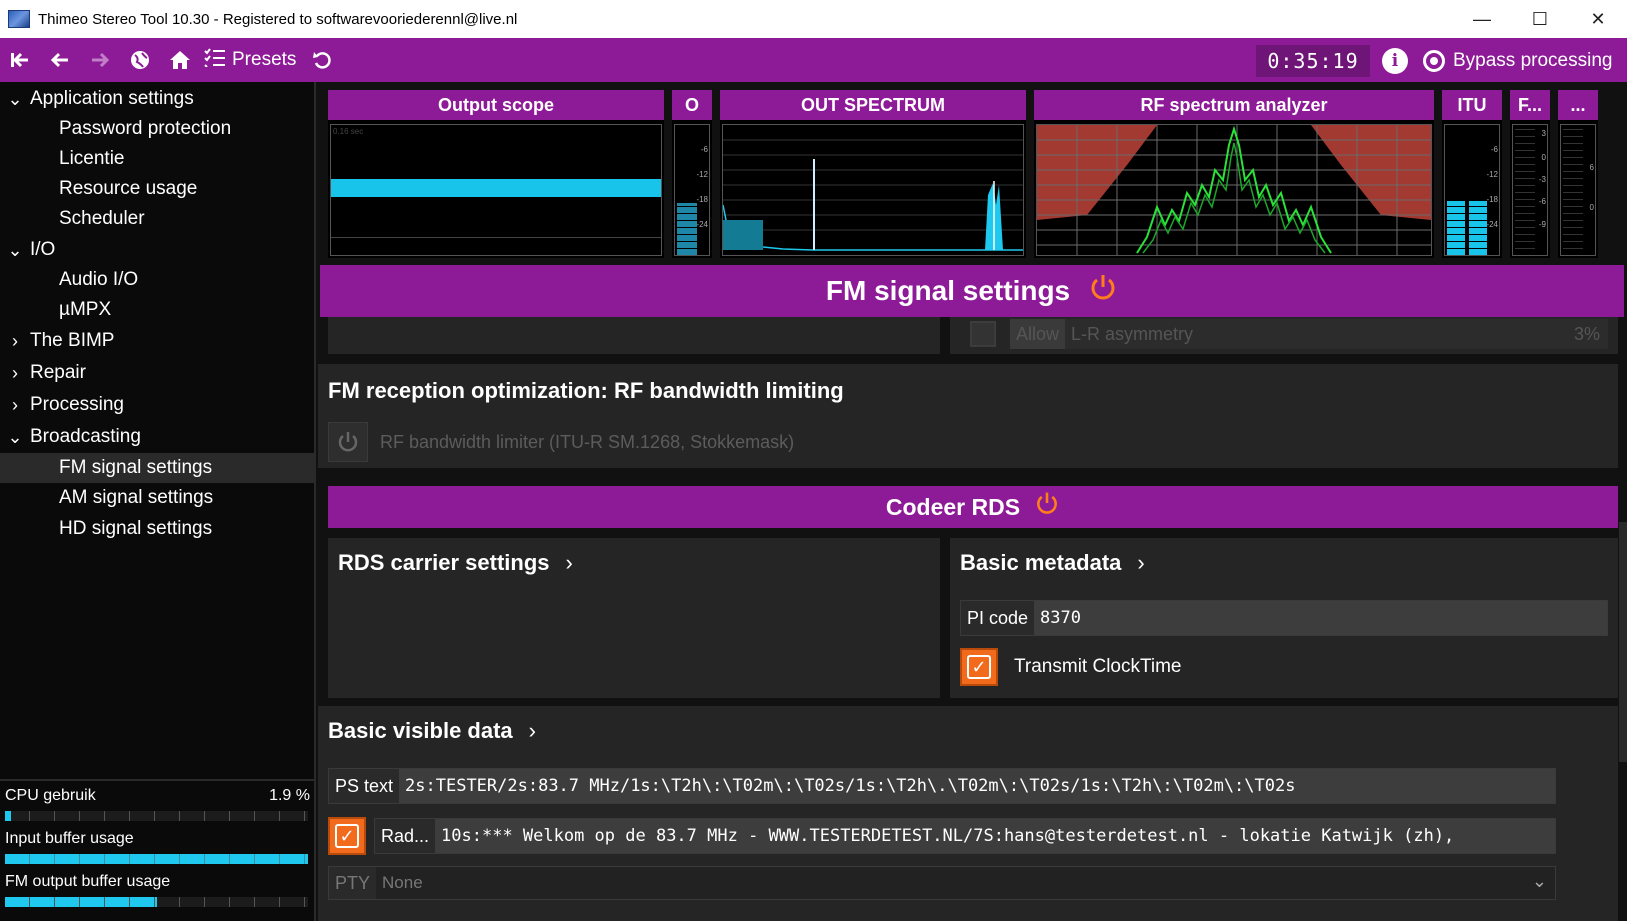  What do you see at coordinates (979, 667) in the screenshot?
I see `transmit-clocktime-checkbox: ✓` at bounding box center [979, 667].